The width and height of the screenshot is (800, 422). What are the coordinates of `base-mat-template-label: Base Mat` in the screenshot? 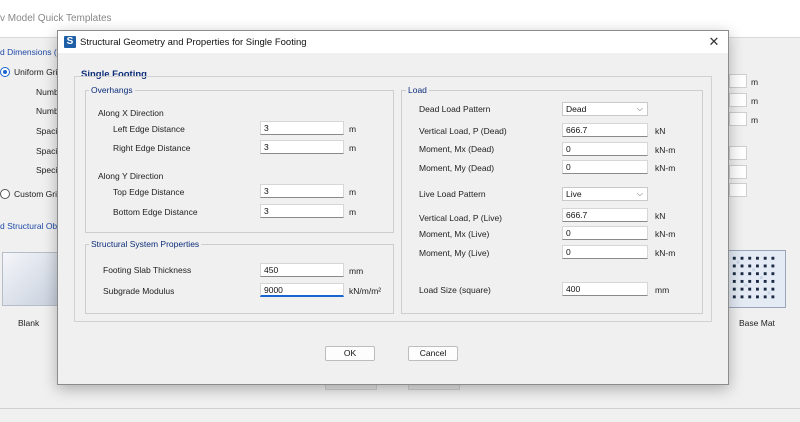 It's located at (757, 323).